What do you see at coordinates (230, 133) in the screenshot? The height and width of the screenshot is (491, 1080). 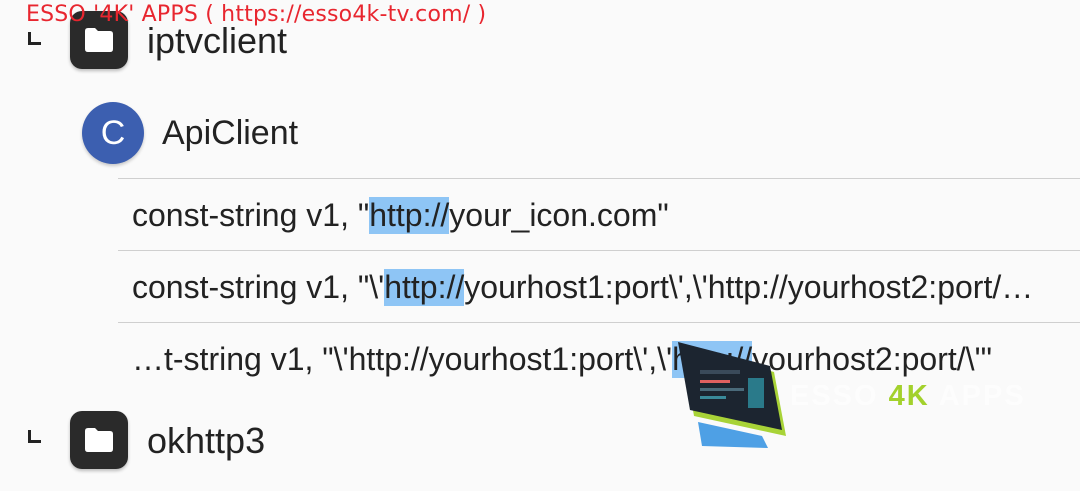 I see `class-label: ApiClient` at bounding box center [230, 133].